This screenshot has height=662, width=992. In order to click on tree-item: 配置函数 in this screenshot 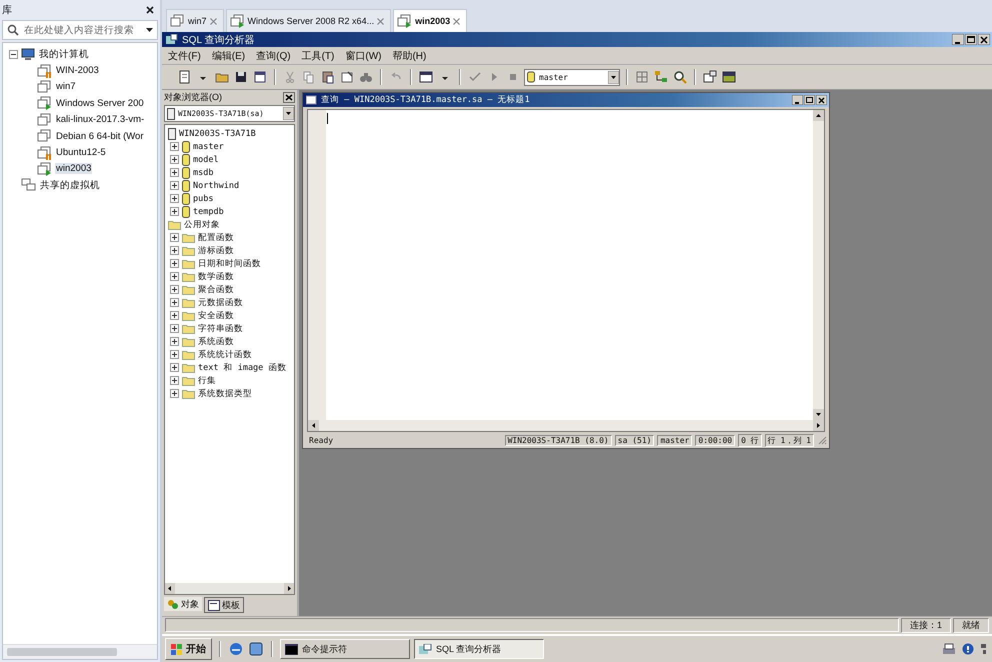, I will do `click(216, 238)`.